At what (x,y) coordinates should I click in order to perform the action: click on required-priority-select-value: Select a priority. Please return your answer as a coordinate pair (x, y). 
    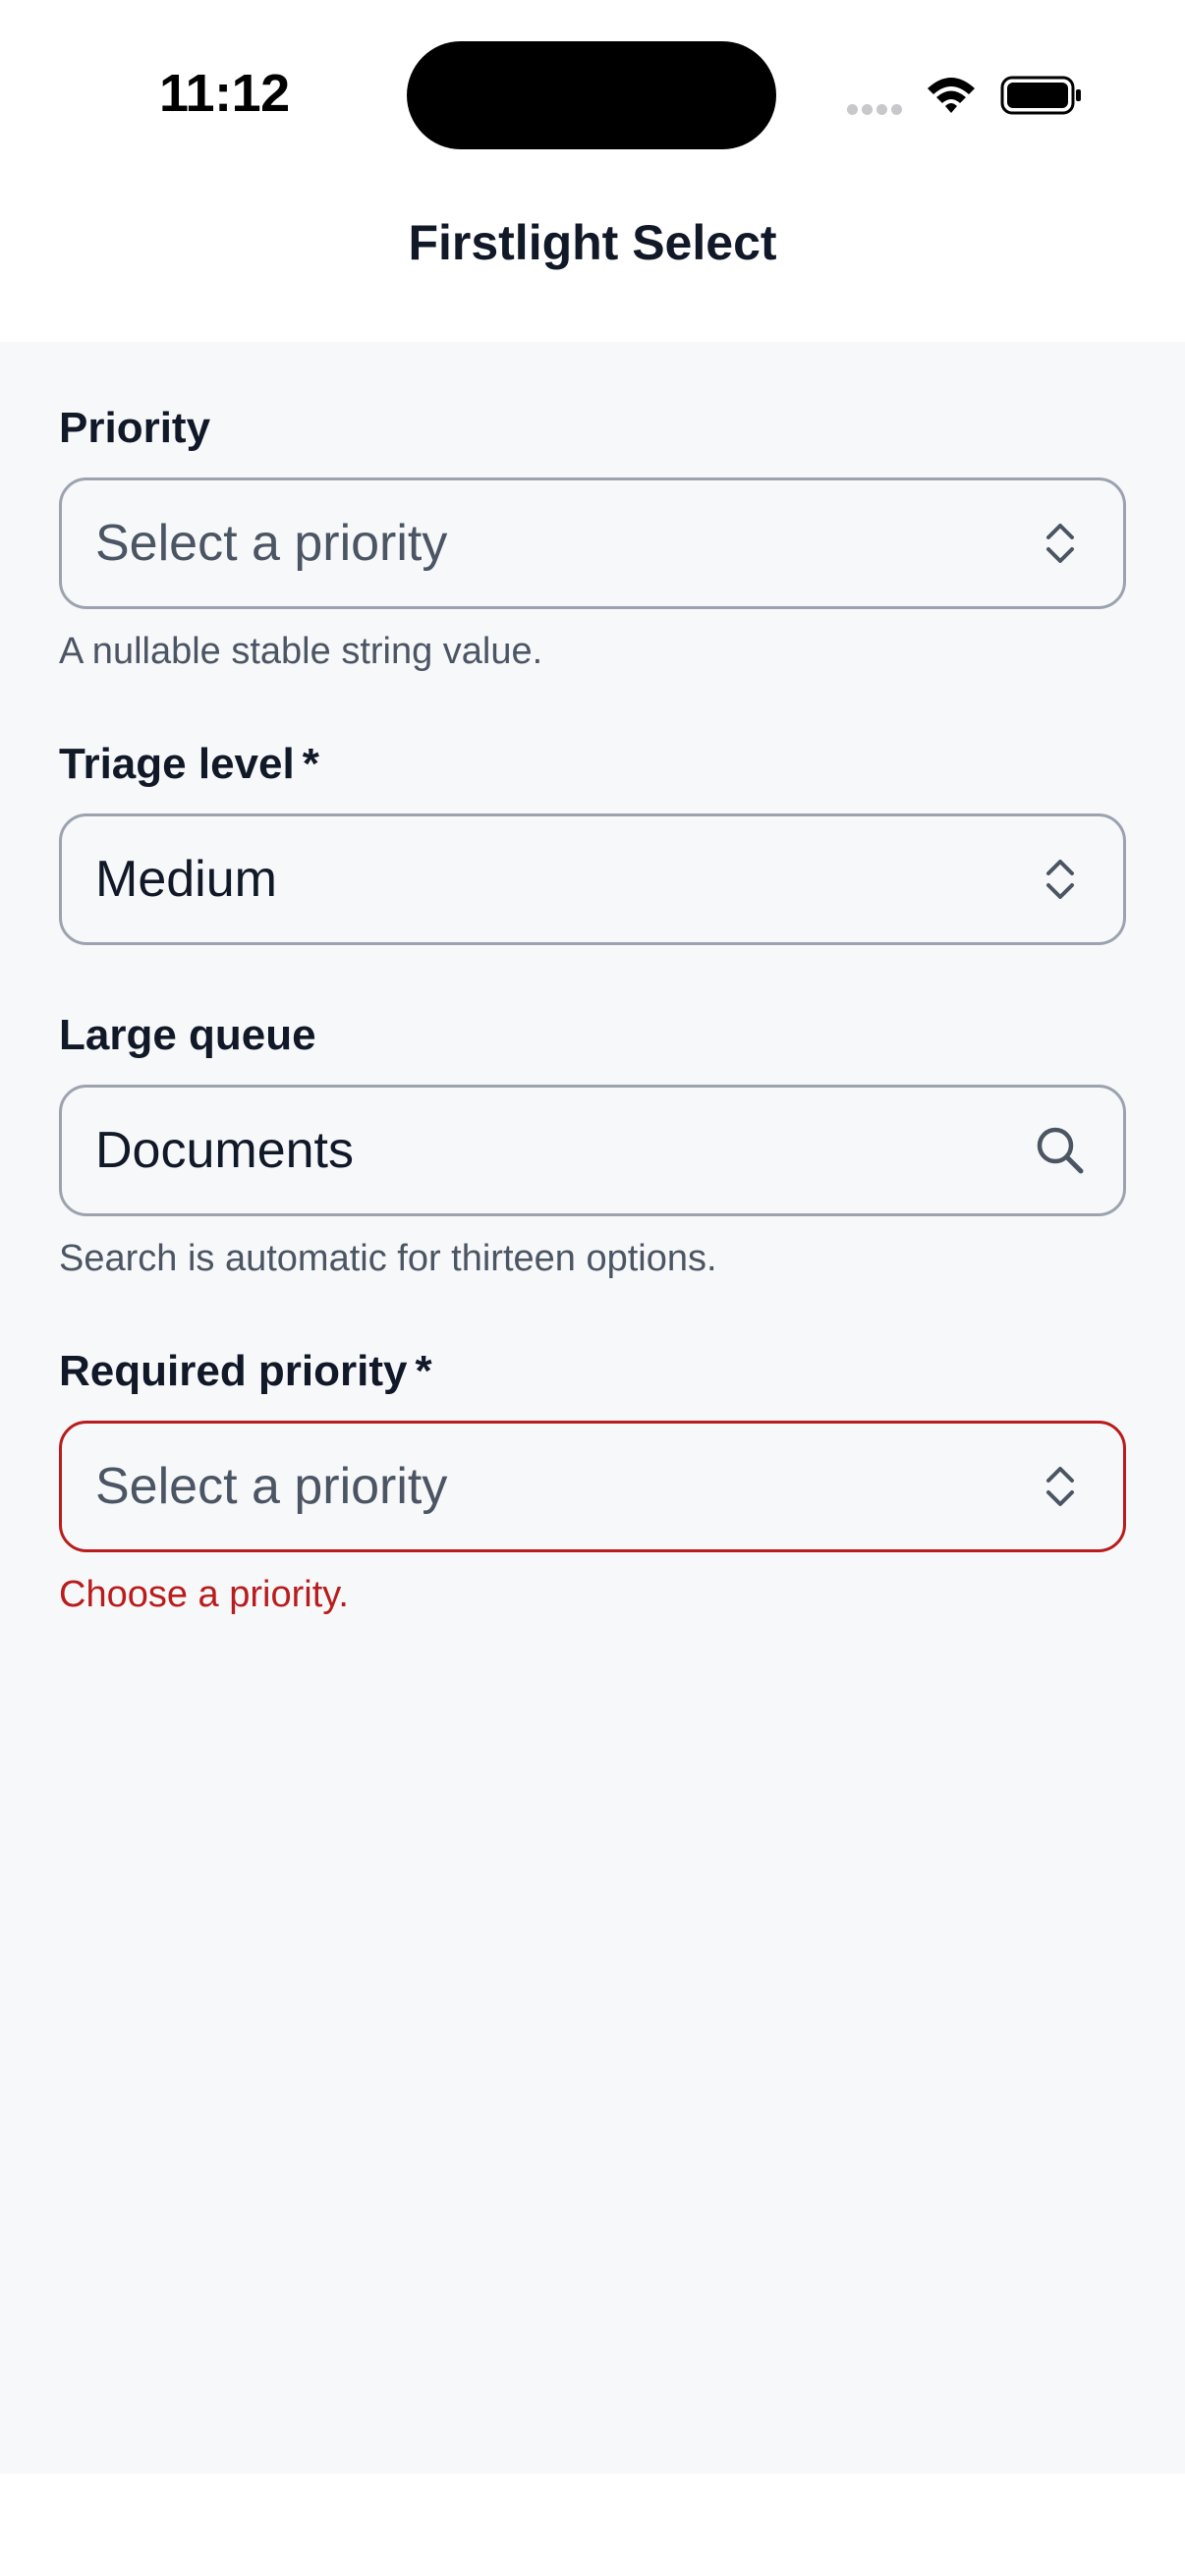
    Looking at the image, I should click on (272, 1486).